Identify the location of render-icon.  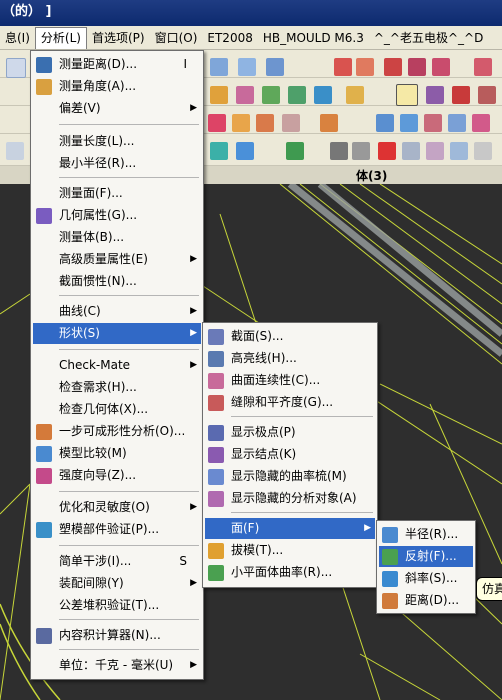
(245, 95).